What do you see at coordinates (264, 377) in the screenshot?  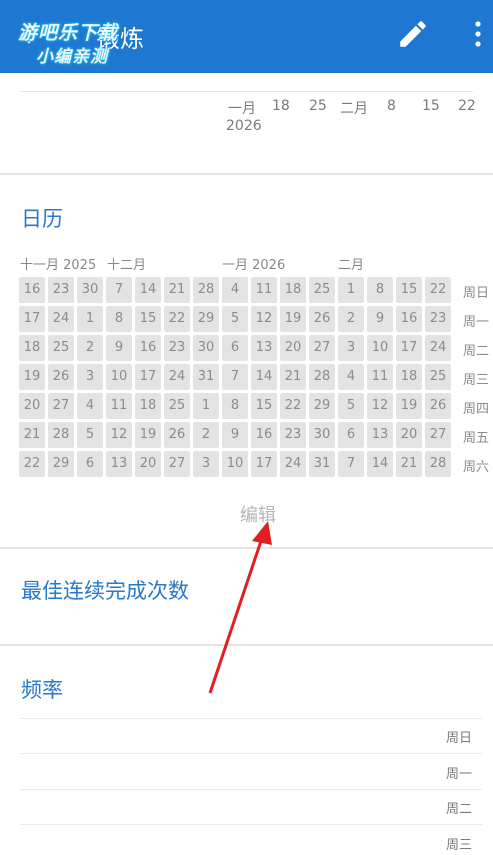 I see `calendar-day-cell: 14` at bounding box center [264, 377].